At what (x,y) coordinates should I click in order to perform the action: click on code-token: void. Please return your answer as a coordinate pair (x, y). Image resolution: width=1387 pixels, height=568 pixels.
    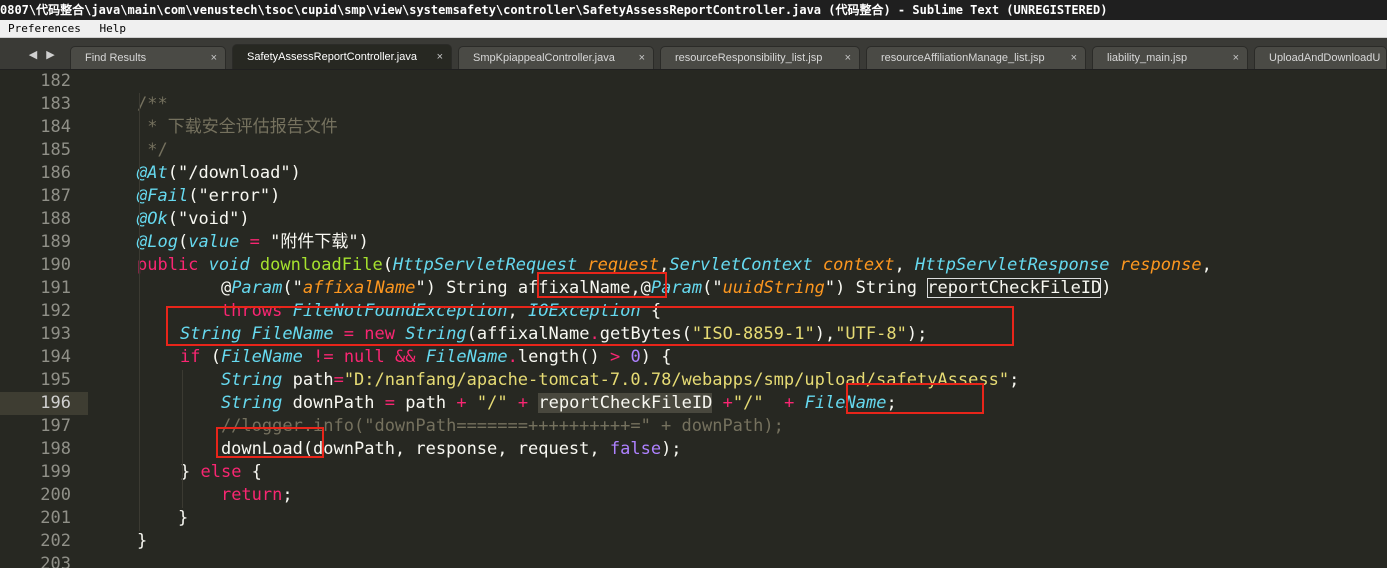
    Looking at the image, I should click on (229, 265).